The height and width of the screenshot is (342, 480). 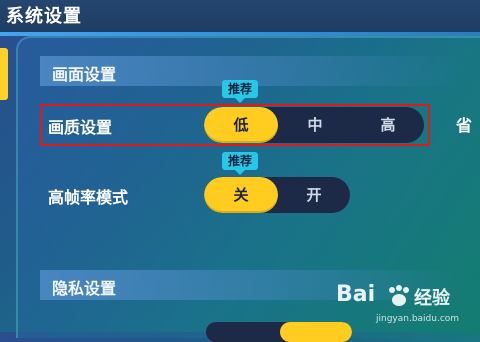 I want to click on title-bar: 系统设置, so click(x=240, y=16).